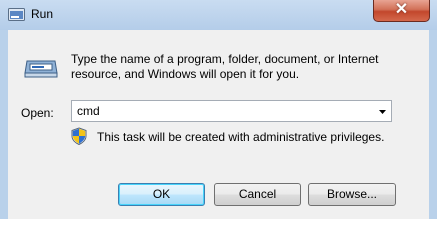 Image resolution: width=437 pixels, height=240 pixels. Describe the element at coordinates (79, 136) in the screenshot. I see `uac-shield-icon` at that location.